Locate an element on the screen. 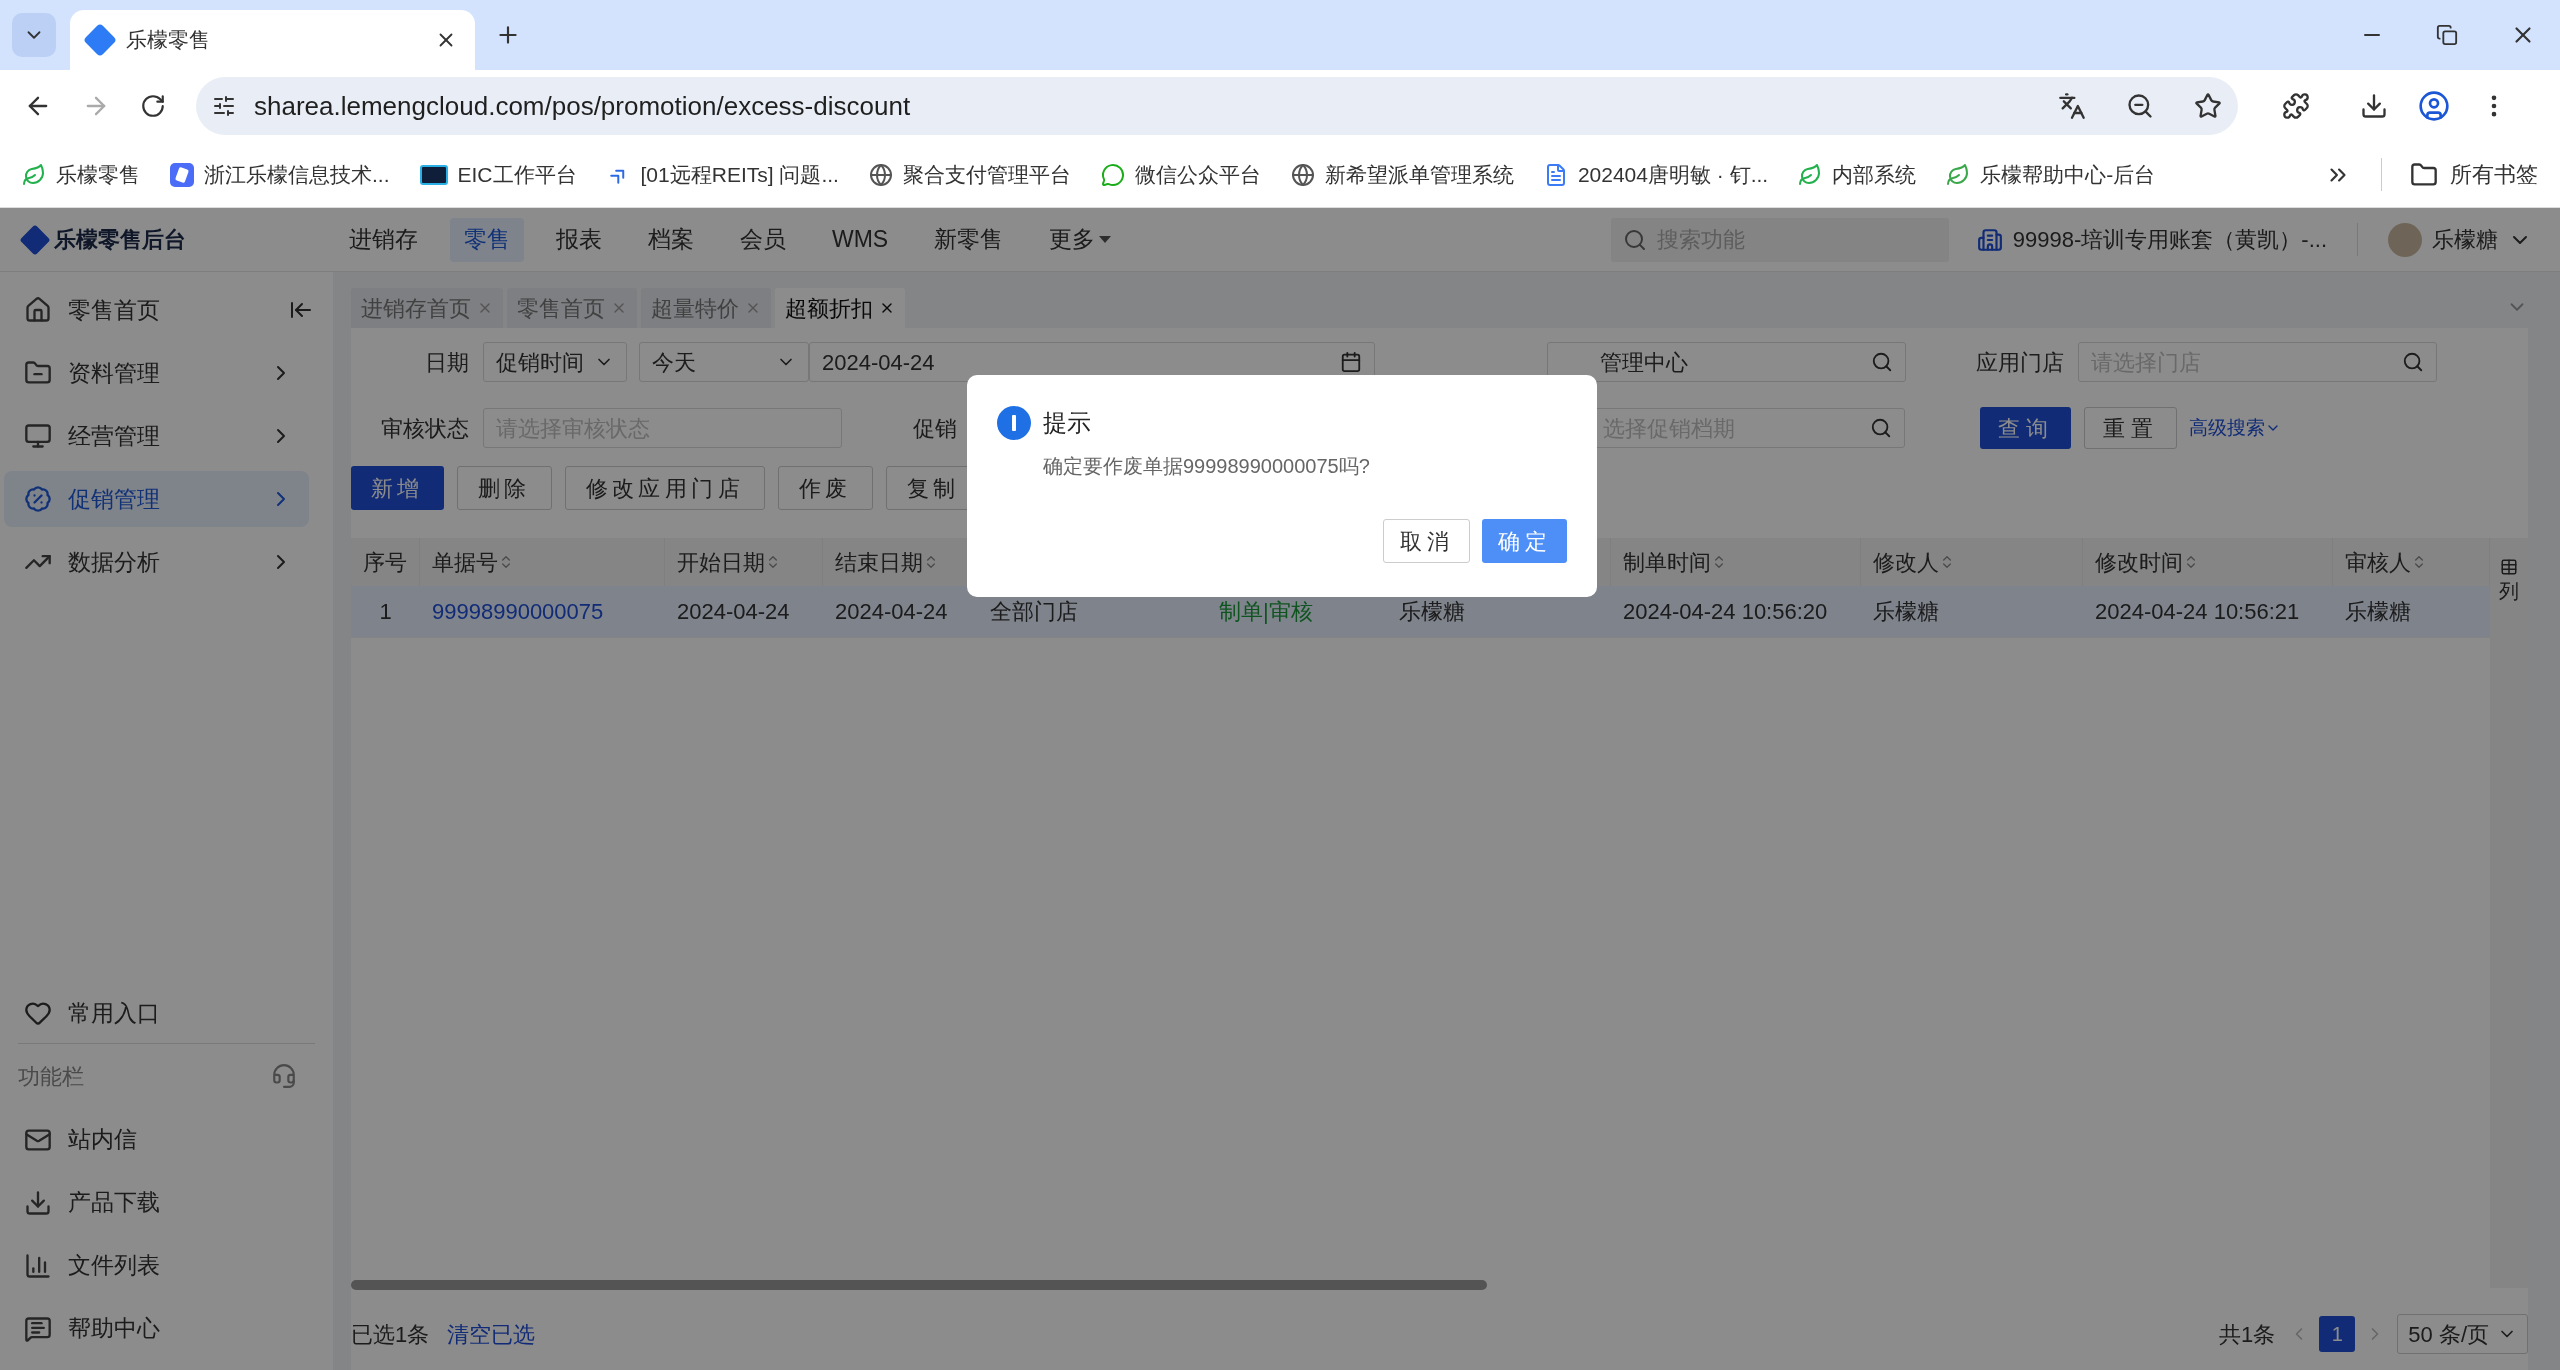 The width and height of the screenshot is (2560, 1370). item-label: 资料管理 is located at coordinates (114, 373).